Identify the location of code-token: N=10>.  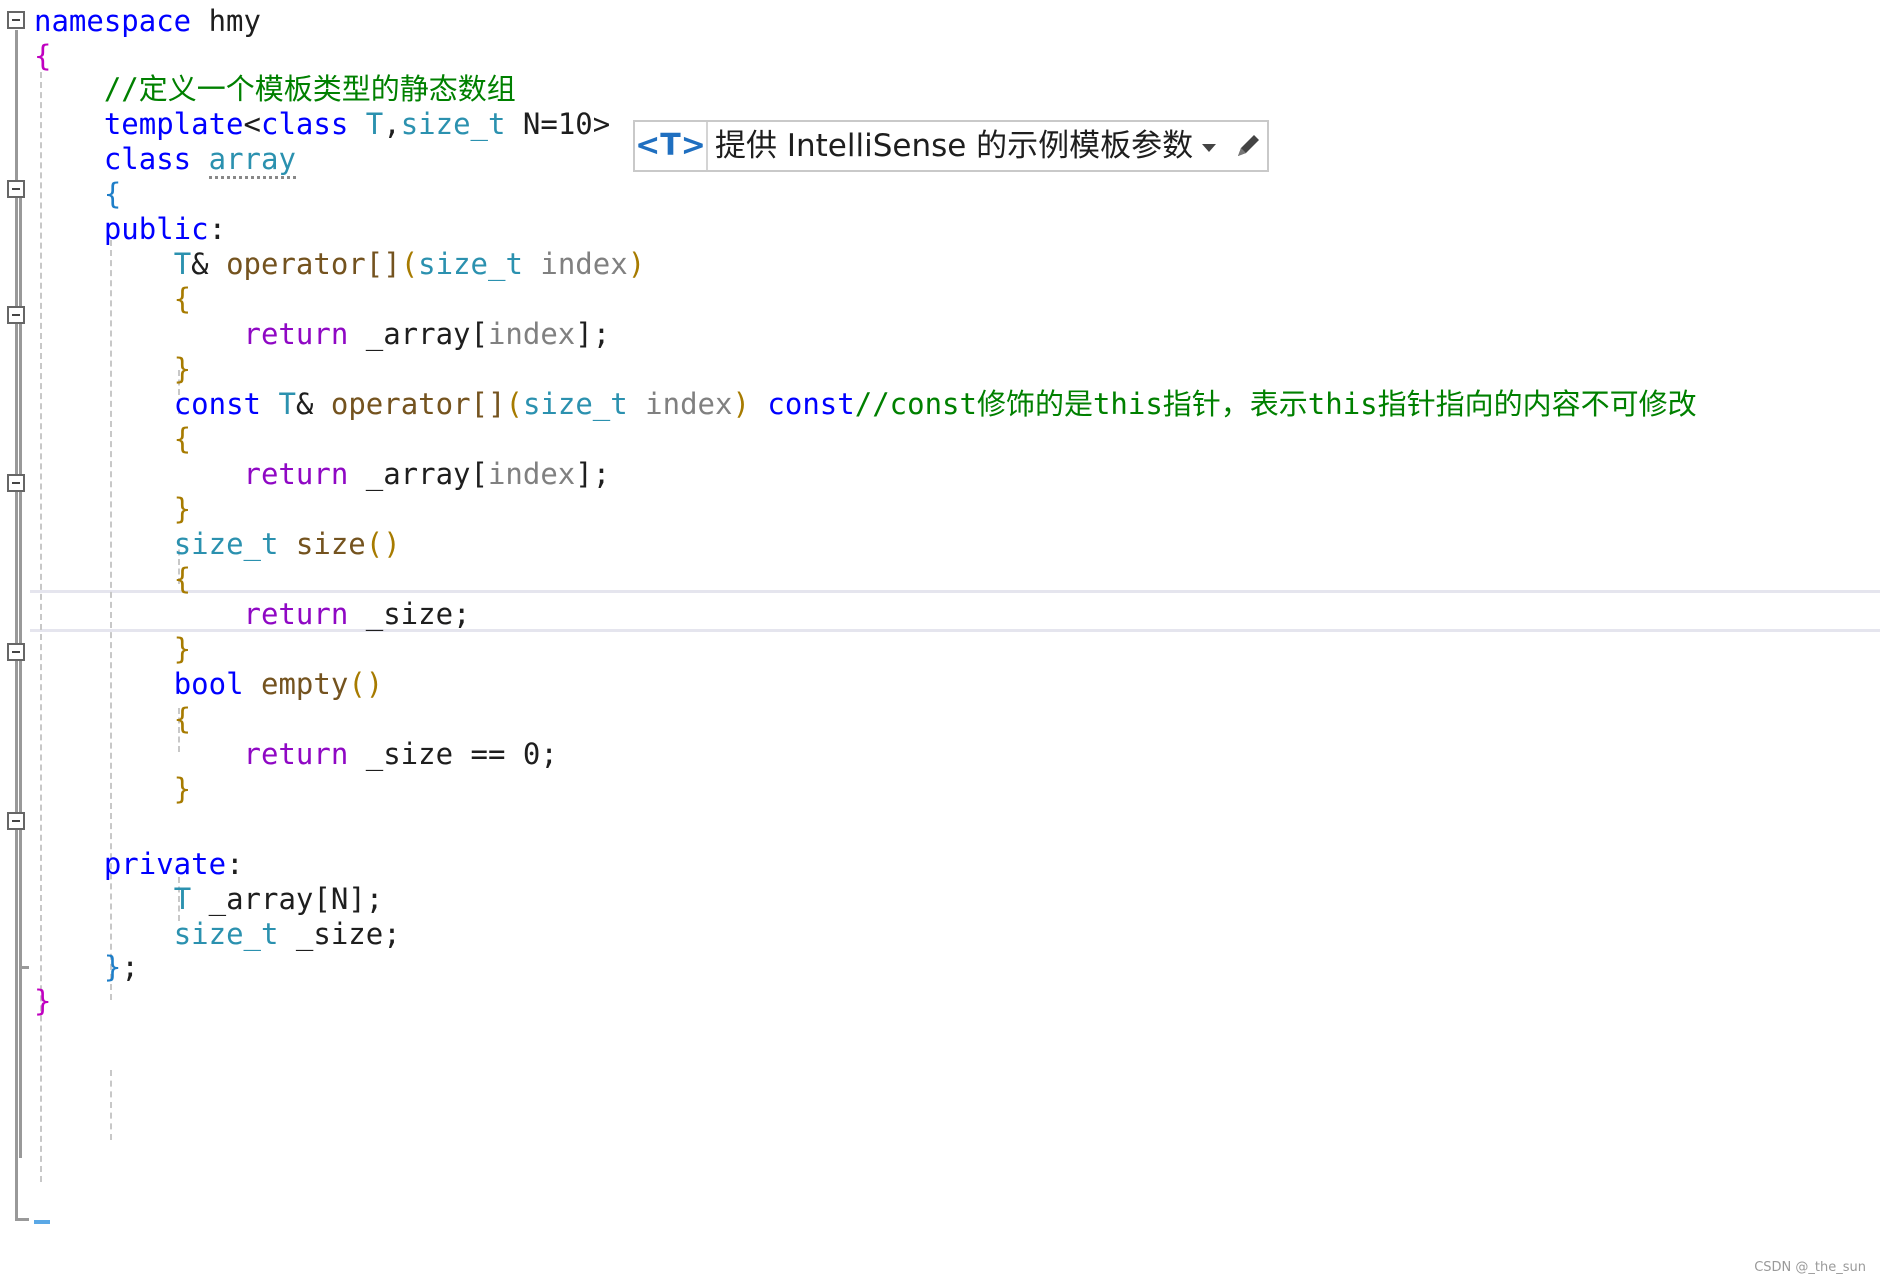
(558, 124).